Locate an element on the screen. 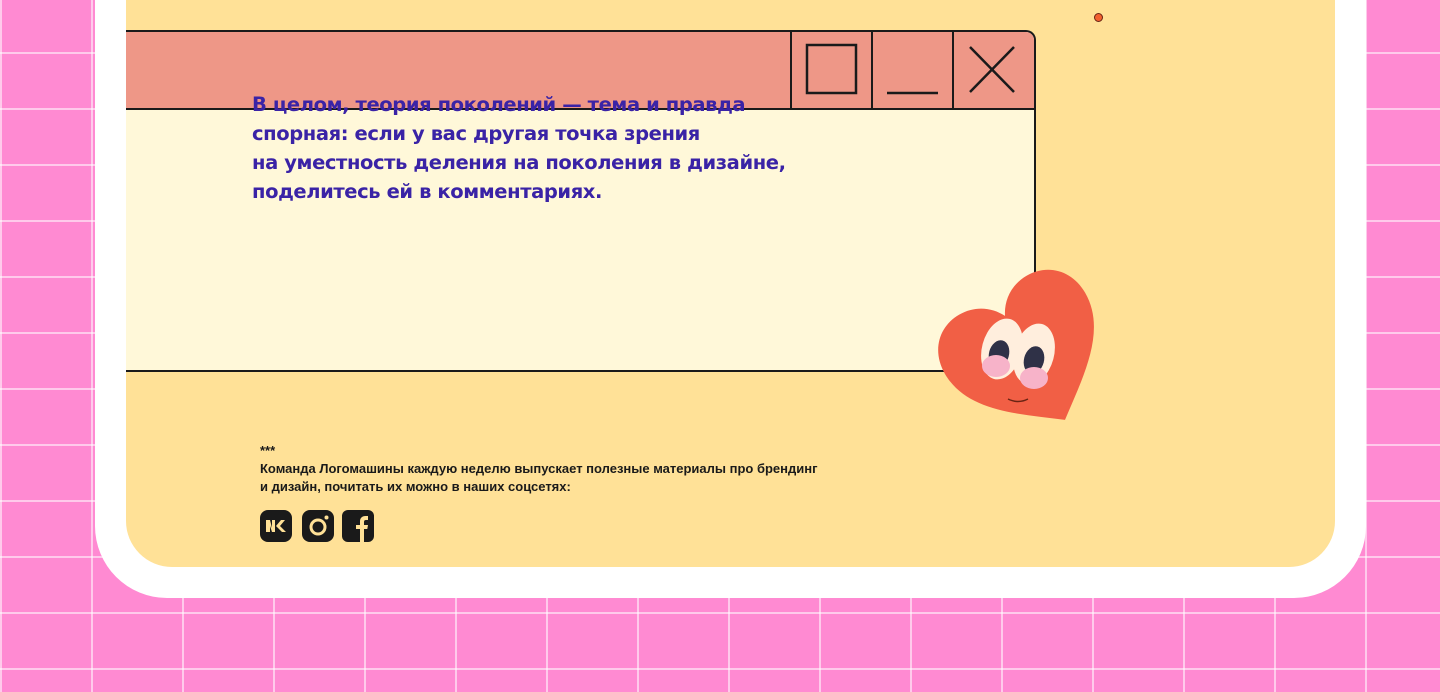  instagram-icon is located at coordinates (318, 526).